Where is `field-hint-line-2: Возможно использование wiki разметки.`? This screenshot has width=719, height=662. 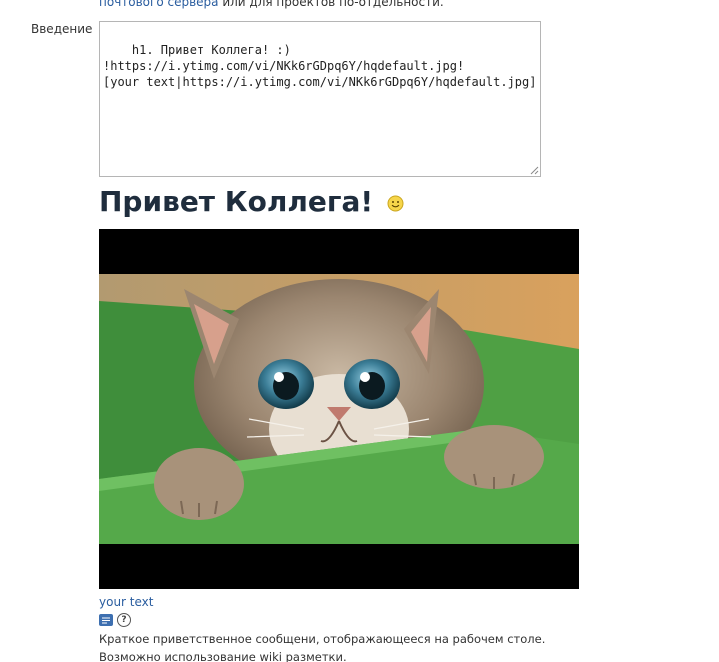
field-hint-line-2: Возможно использование wiki разметки. is located at coordinates (223, 656).